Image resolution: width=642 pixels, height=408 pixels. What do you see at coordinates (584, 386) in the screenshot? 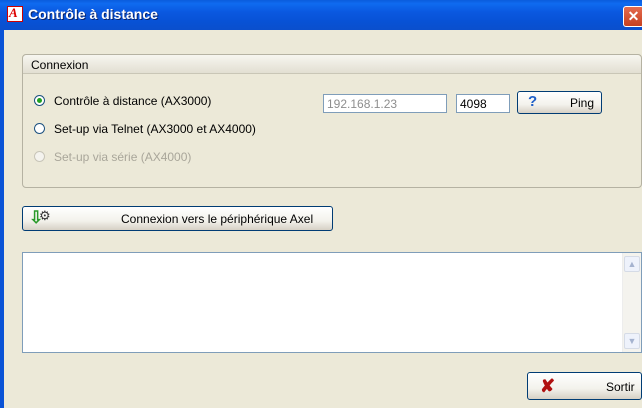
I see `quit-button: ✘ Sortir` at bounding box center [584, 386].